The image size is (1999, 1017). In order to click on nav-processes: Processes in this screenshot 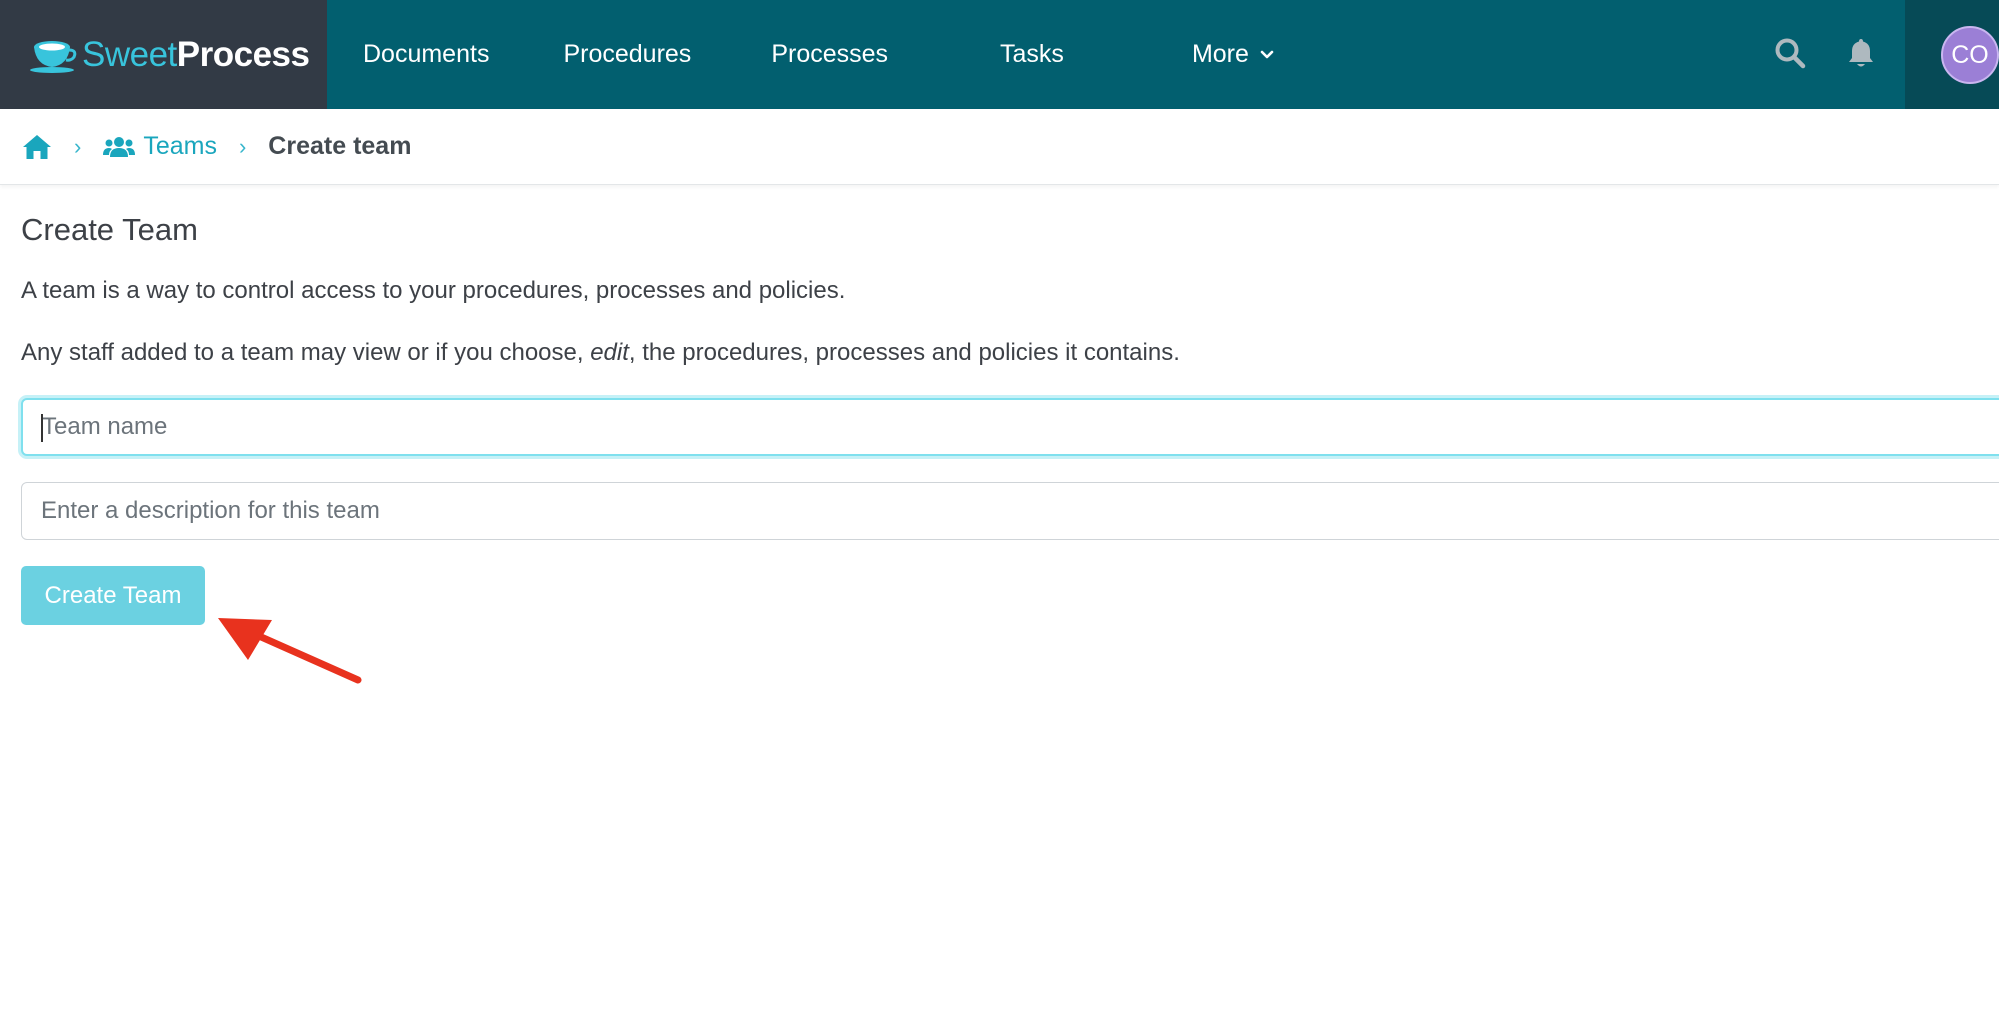, I will do `click(829, 54)`.